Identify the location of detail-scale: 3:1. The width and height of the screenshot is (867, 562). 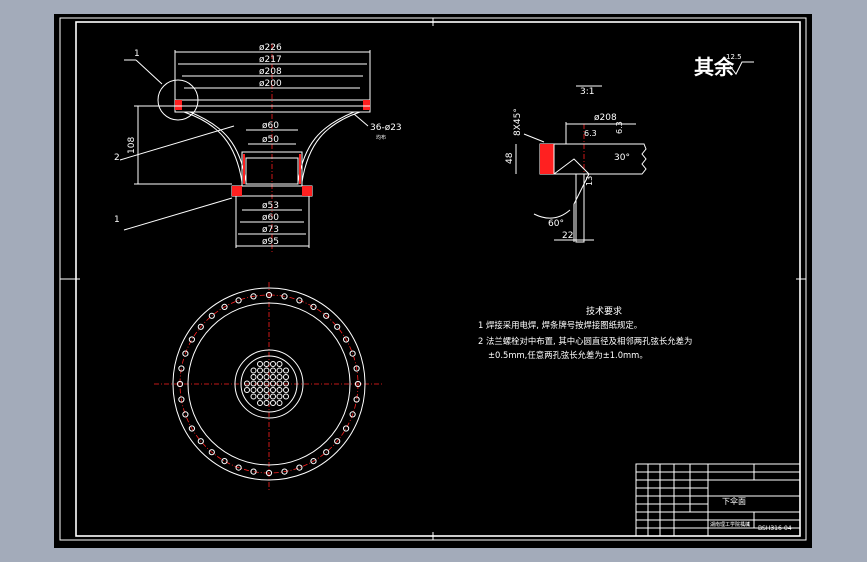
(587, 92).